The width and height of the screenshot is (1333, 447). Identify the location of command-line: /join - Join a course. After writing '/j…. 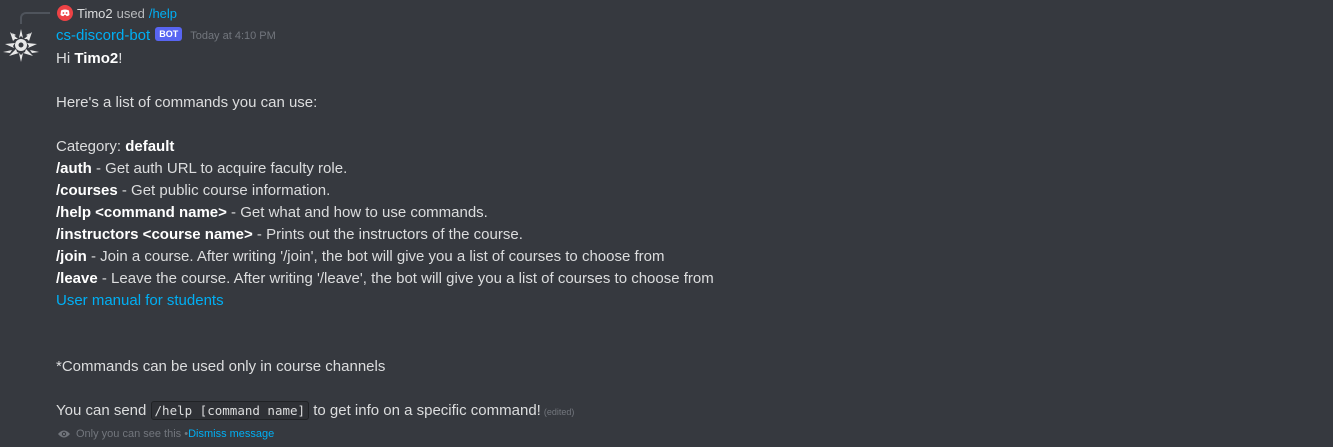
(681, 257).